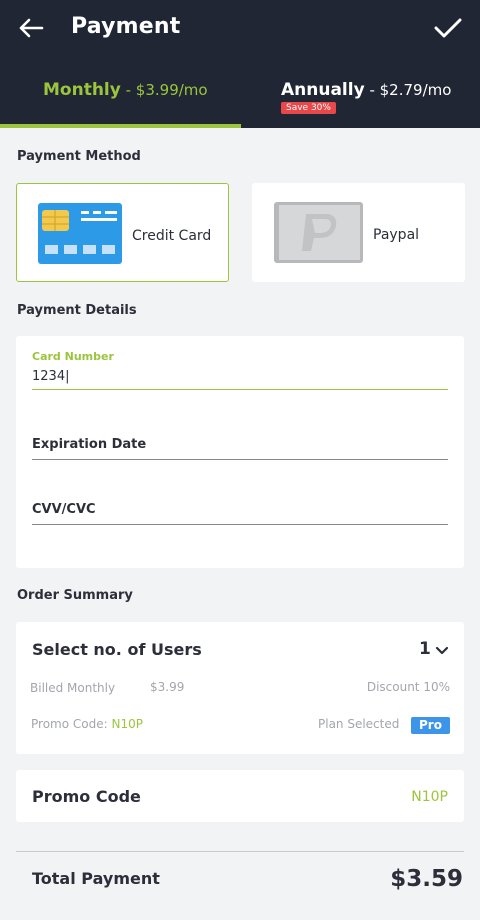 The height and width of the screenshot is (920, 480). Describe the element at coordinates (79, 156) in the screenshot. I see `payment-method-heading: Payment Method` at that location.